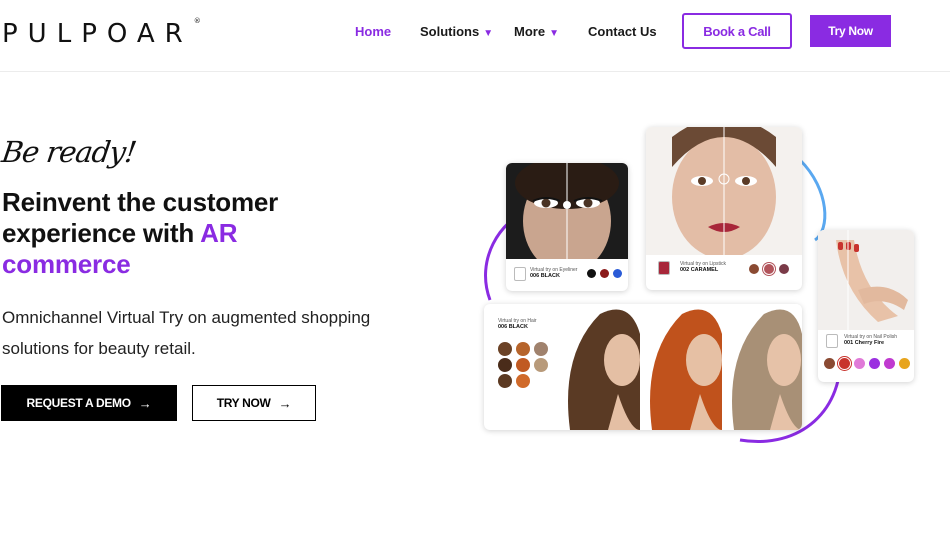 This screenshot has height=534, width=950. I want to click on eyeliner-swatch-red, so click(604, 273).